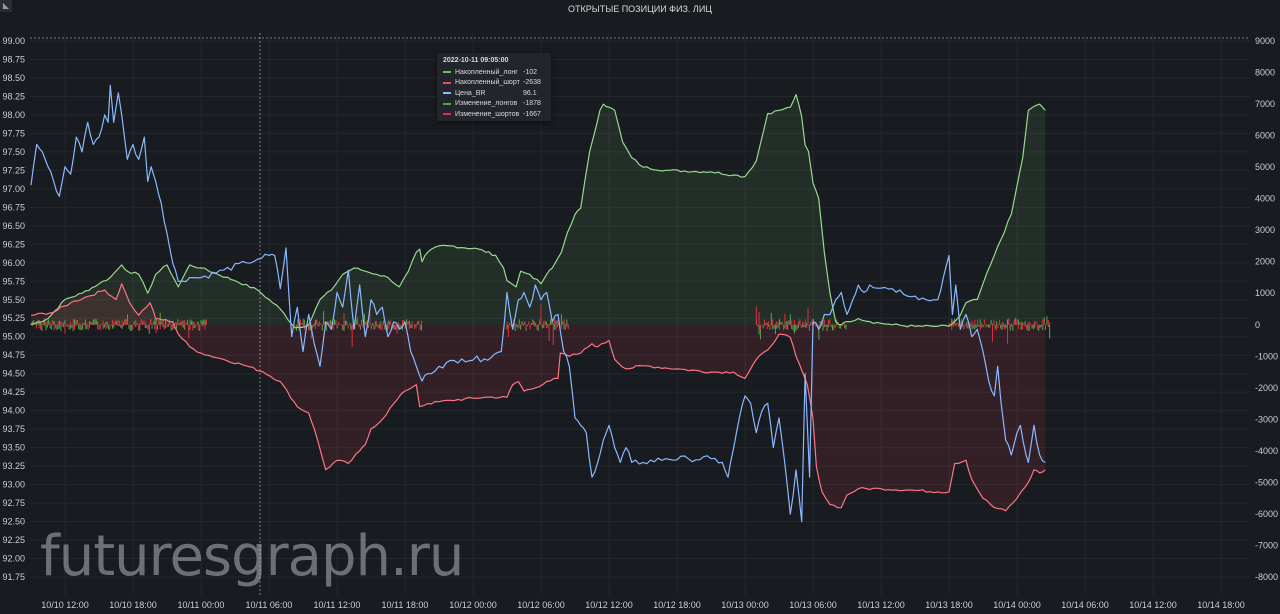 The height and width of the screenshot is (614, 1280). I want to click on left-axis-tick-label: 96.00, so click(13, 263).